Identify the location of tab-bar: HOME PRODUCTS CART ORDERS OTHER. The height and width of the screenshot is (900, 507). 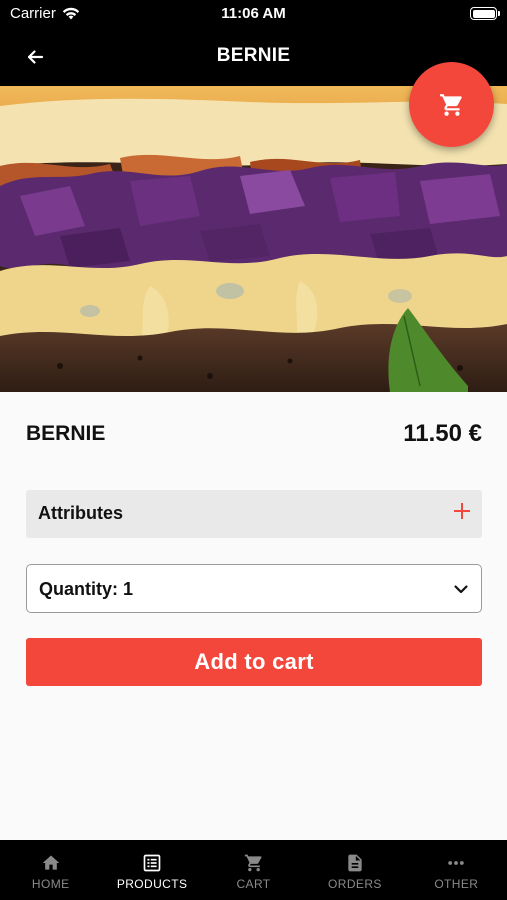
(253, 870).